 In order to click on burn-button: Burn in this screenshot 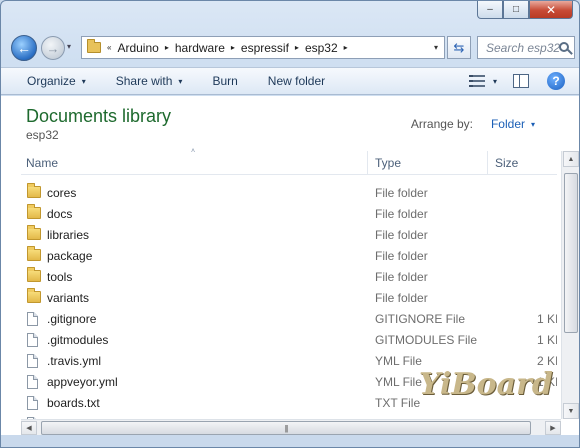, I will do `click(224, 81)`.